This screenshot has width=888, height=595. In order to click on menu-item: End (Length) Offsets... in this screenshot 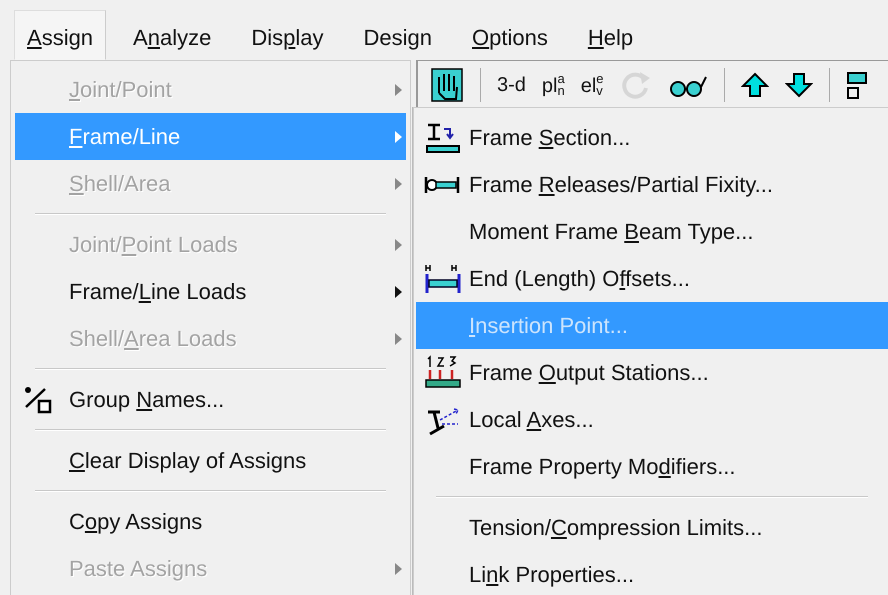, I will do `click(652, 278)`.